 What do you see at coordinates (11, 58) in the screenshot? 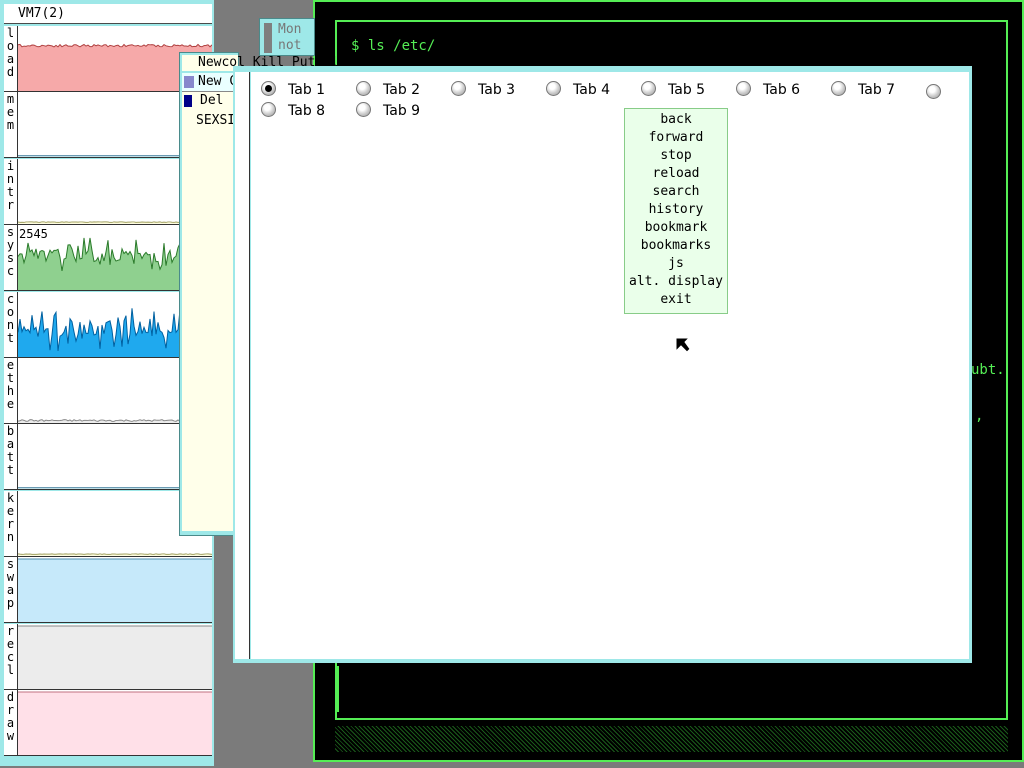
I see `graph-label: load` at bounding box center [11, 58].